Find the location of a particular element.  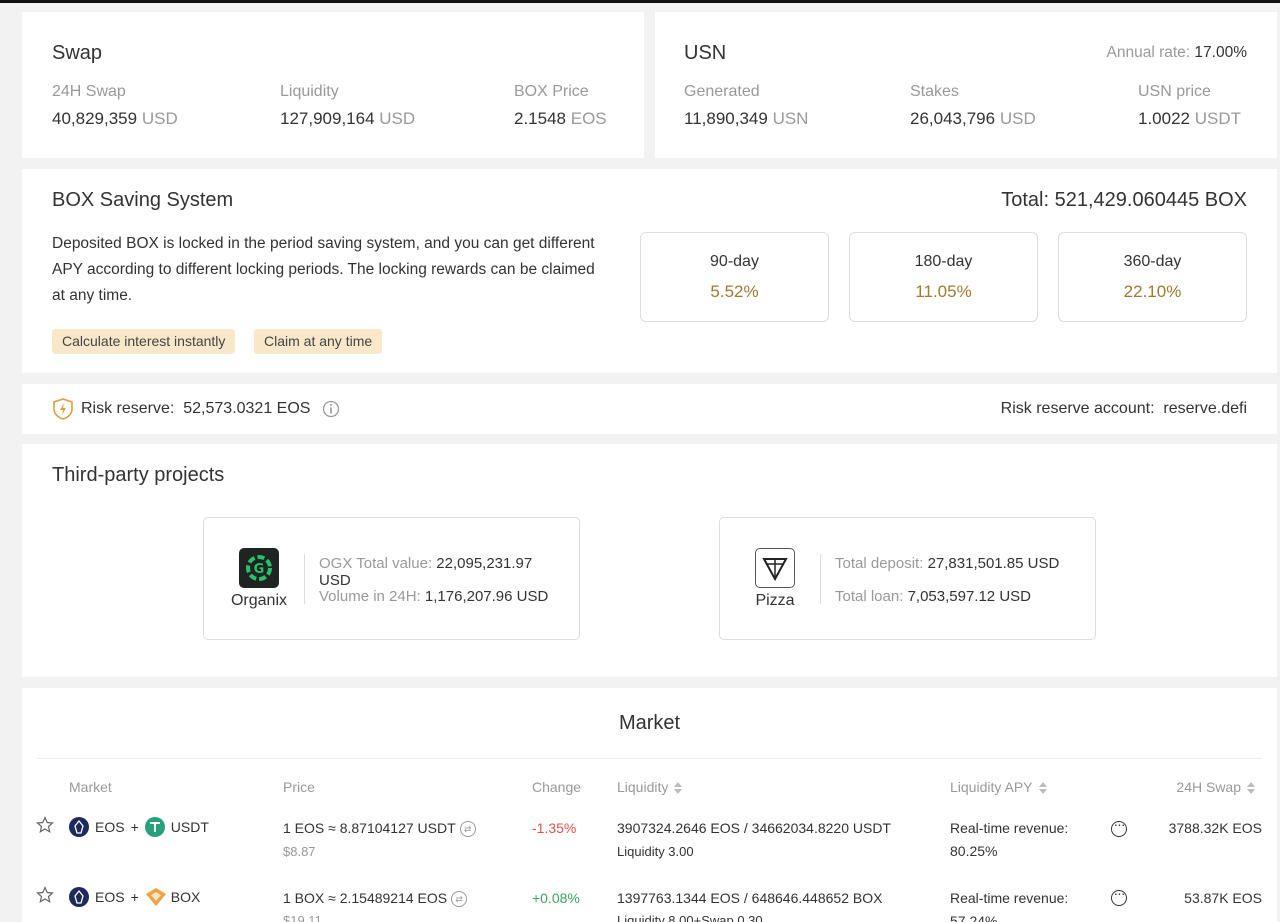

organix-logo: G is located at coordinates (259, 568).